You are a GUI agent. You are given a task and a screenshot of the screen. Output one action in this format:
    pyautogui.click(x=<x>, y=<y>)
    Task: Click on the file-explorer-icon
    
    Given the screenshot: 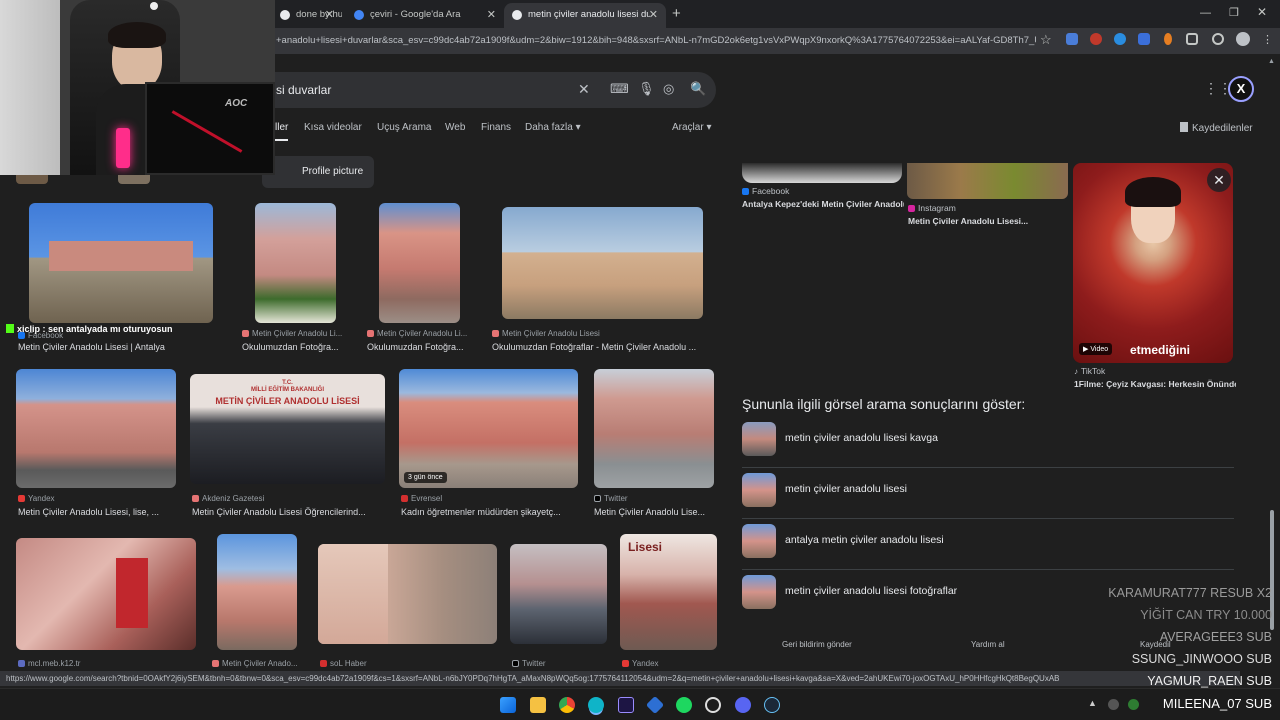 What is the action you would take?
    pyautogui.click(x=538, y=705)
    